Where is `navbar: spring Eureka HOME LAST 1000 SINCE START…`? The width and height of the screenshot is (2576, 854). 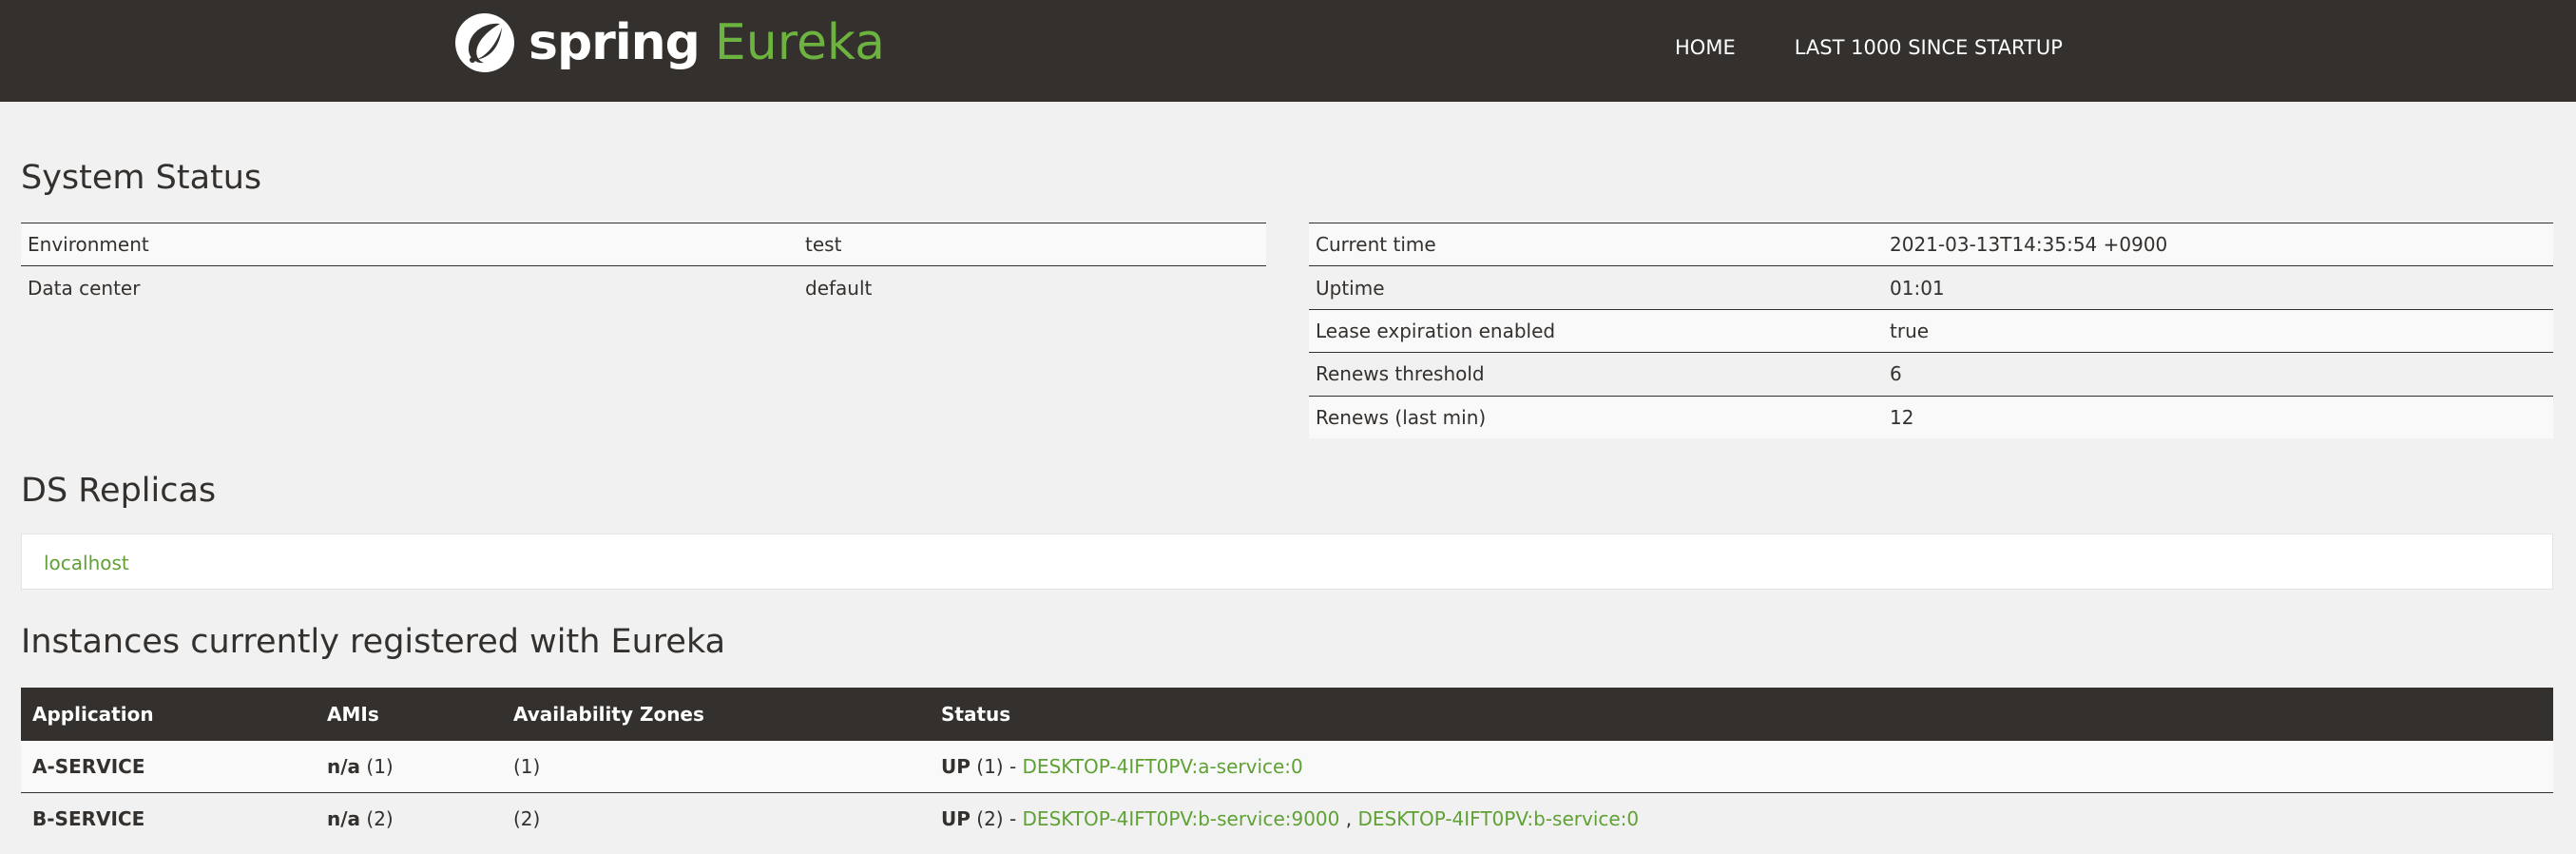 navbar: spring Eureka HOME LAST 1000 SINCE START… is located at coordinates (1288, 51).